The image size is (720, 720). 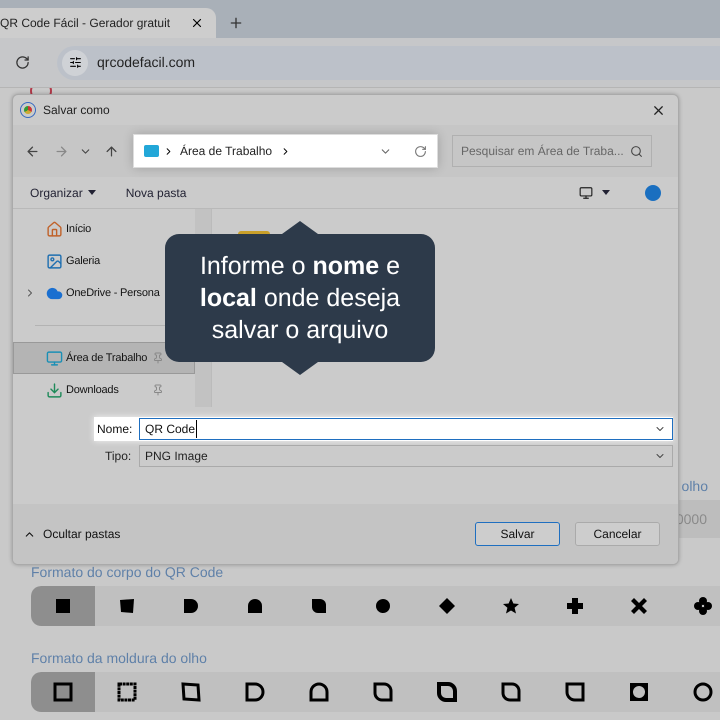 I want to click on help-icon, so click(x=653, y=192).